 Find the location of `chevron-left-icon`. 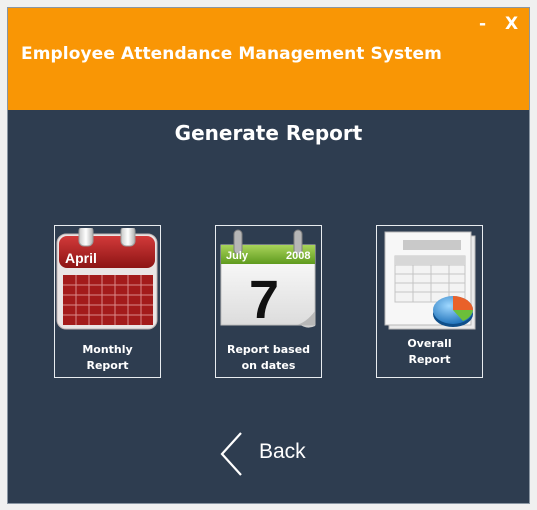

chevron-left-icon is located at coordinates (231, 454).